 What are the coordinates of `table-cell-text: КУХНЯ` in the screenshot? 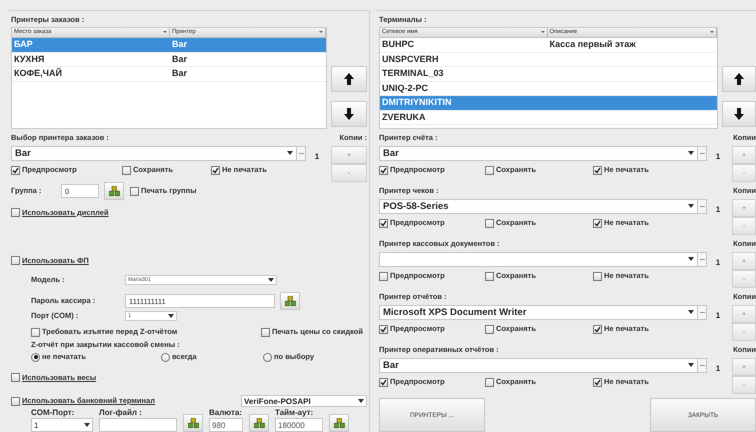 It's located at (29, 59).